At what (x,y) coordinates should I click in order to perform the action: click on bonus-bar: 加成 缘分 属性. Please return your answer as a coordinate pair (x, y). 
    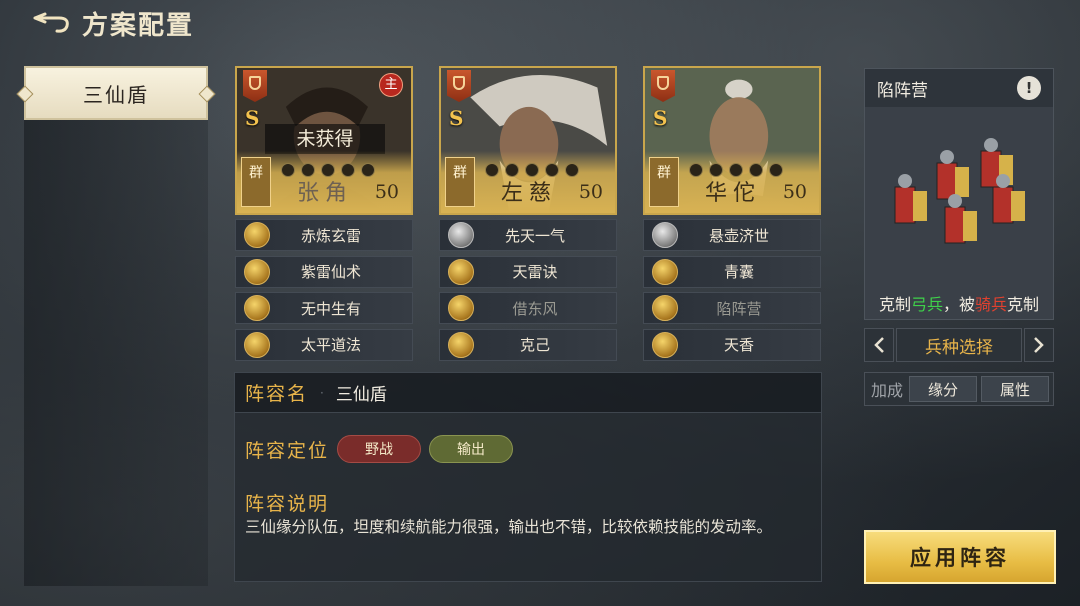
    Looking at the image, I should click on (959, 389).